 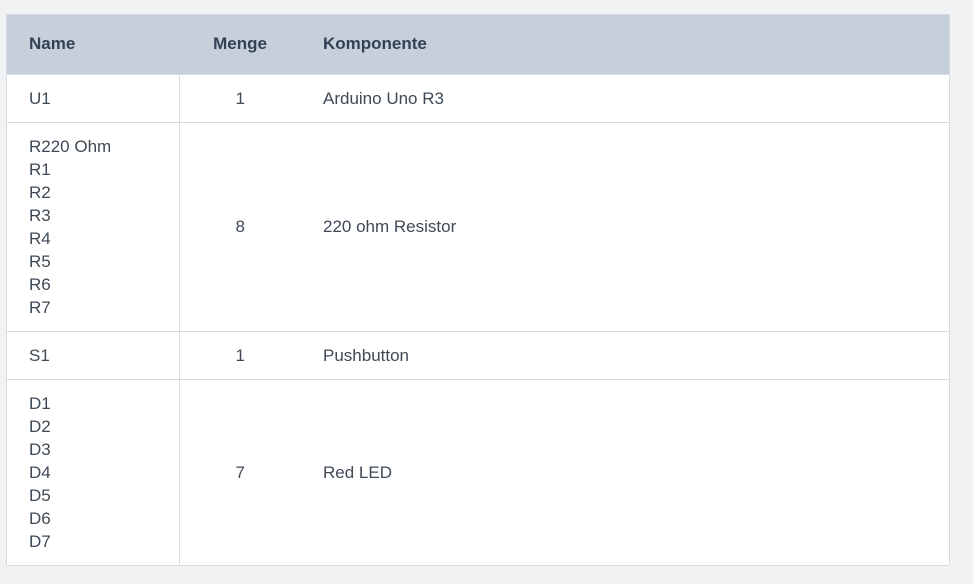 What do you see at coordinates (40, 98) in the screenshot?
I see `component-designator: U1` at bounding box center [40, 98].